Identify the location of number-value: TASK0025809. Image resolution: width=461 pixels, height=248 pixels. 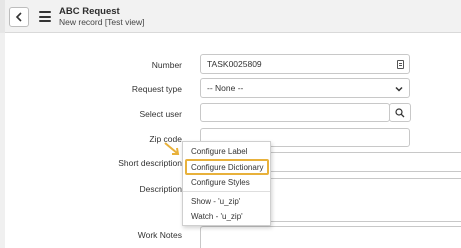
(234, 64).